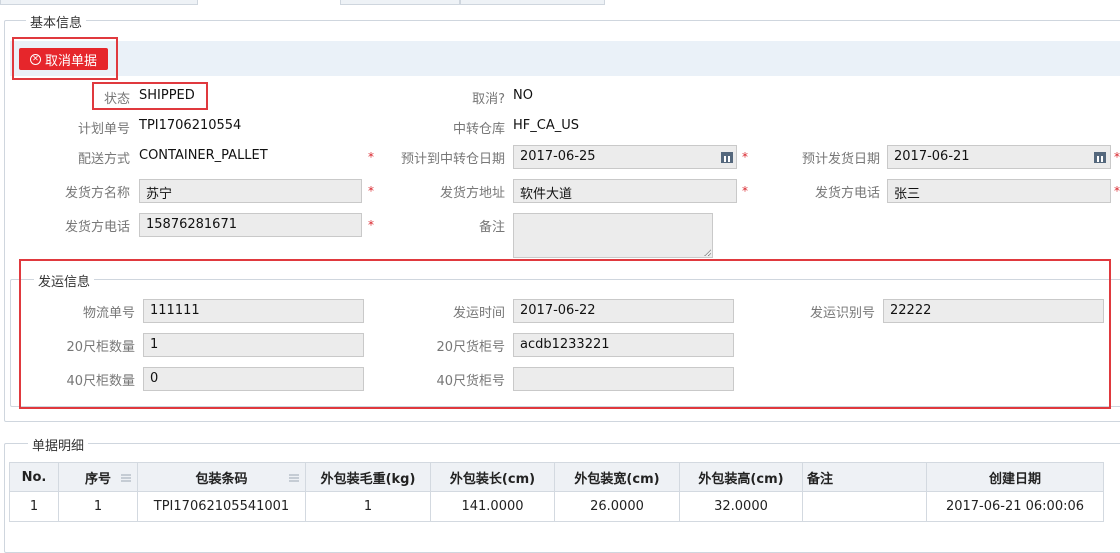 This screenshot has height=553, width=1120. Describe the element at coordinates (472, 193) in the screenshot. I see `shipper-address-label: 发货方地址` at that location.